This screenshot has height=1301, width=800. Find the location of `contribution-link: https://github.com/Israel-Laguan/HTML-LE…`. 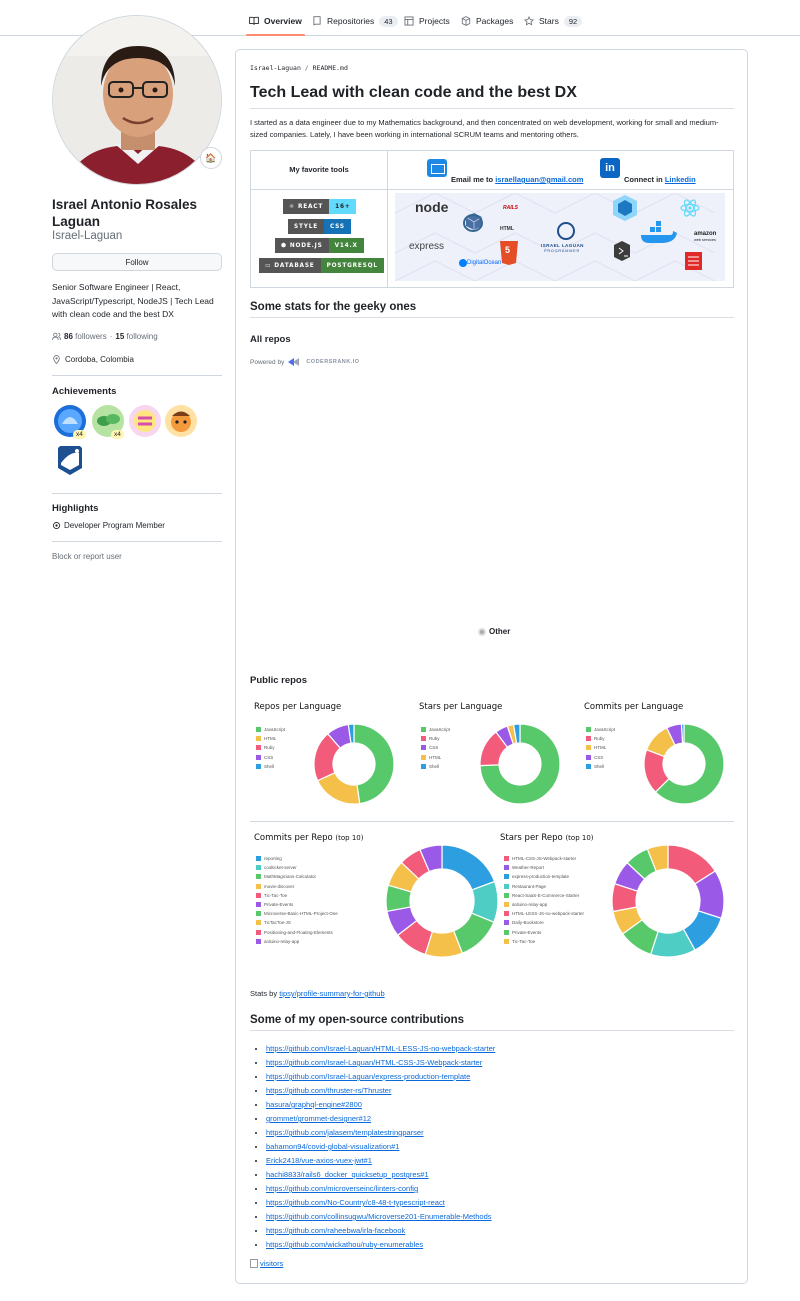

contribution-link: https://github.com/Israel-Laguan/HTML-LE… is located at coordinates (380, 1048).